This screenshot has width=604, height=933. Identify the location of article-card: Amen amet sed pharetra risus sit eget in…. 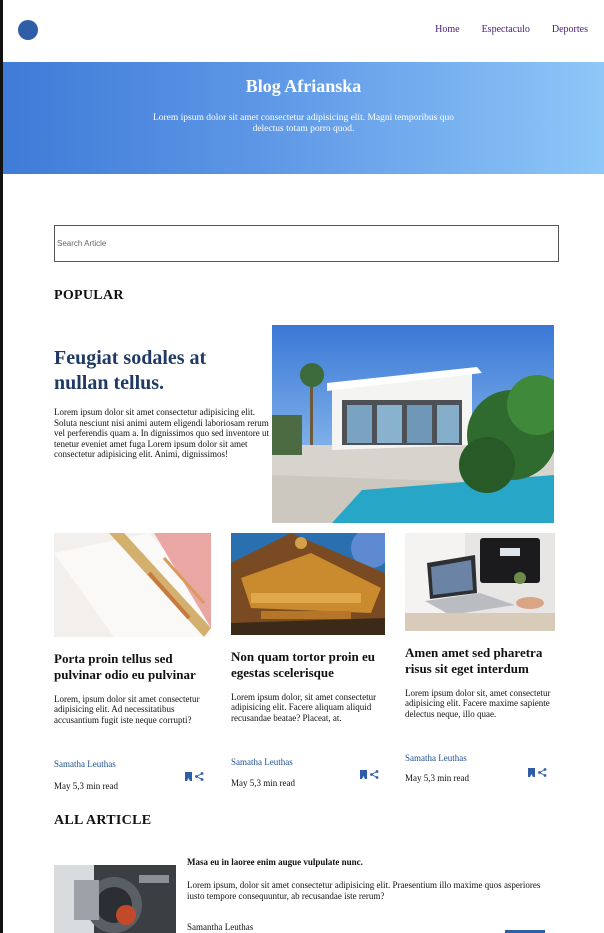
(480, 658).